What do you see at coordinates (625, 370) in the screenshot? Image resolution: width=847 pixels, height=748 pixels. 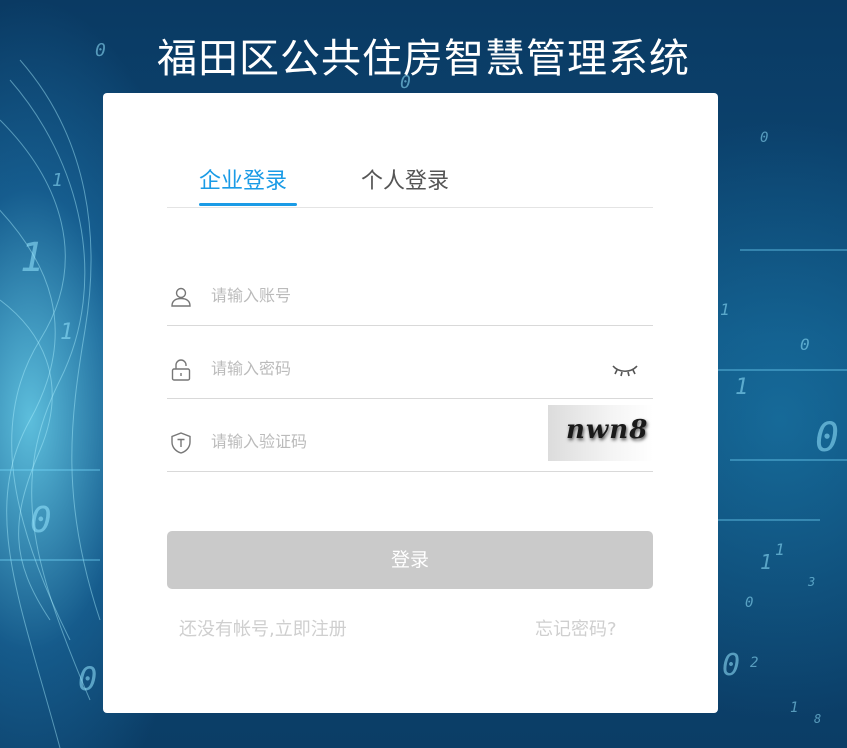 I see `eye-closed-icon` at bounding box center [625, 370].